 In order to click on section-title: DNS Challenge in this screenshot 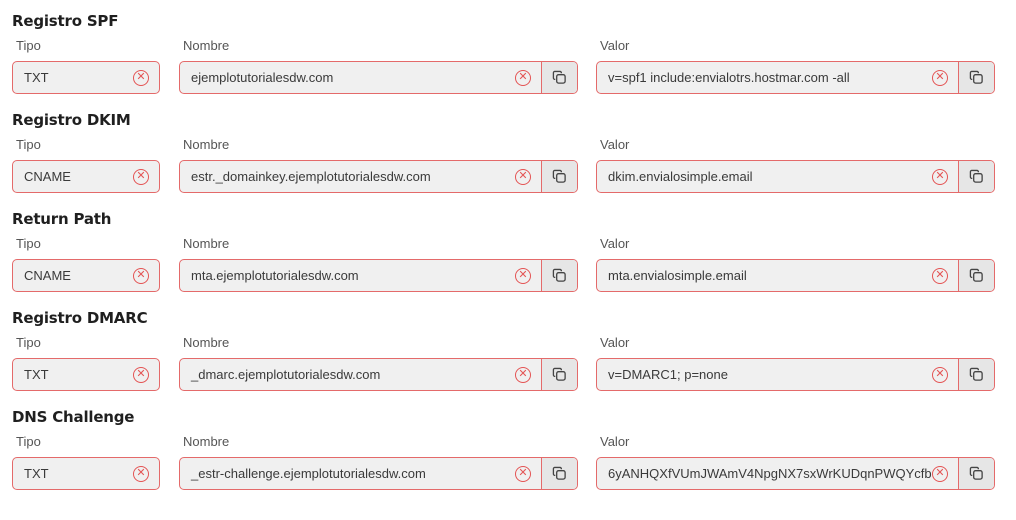, I will do `click(73, 417)`.